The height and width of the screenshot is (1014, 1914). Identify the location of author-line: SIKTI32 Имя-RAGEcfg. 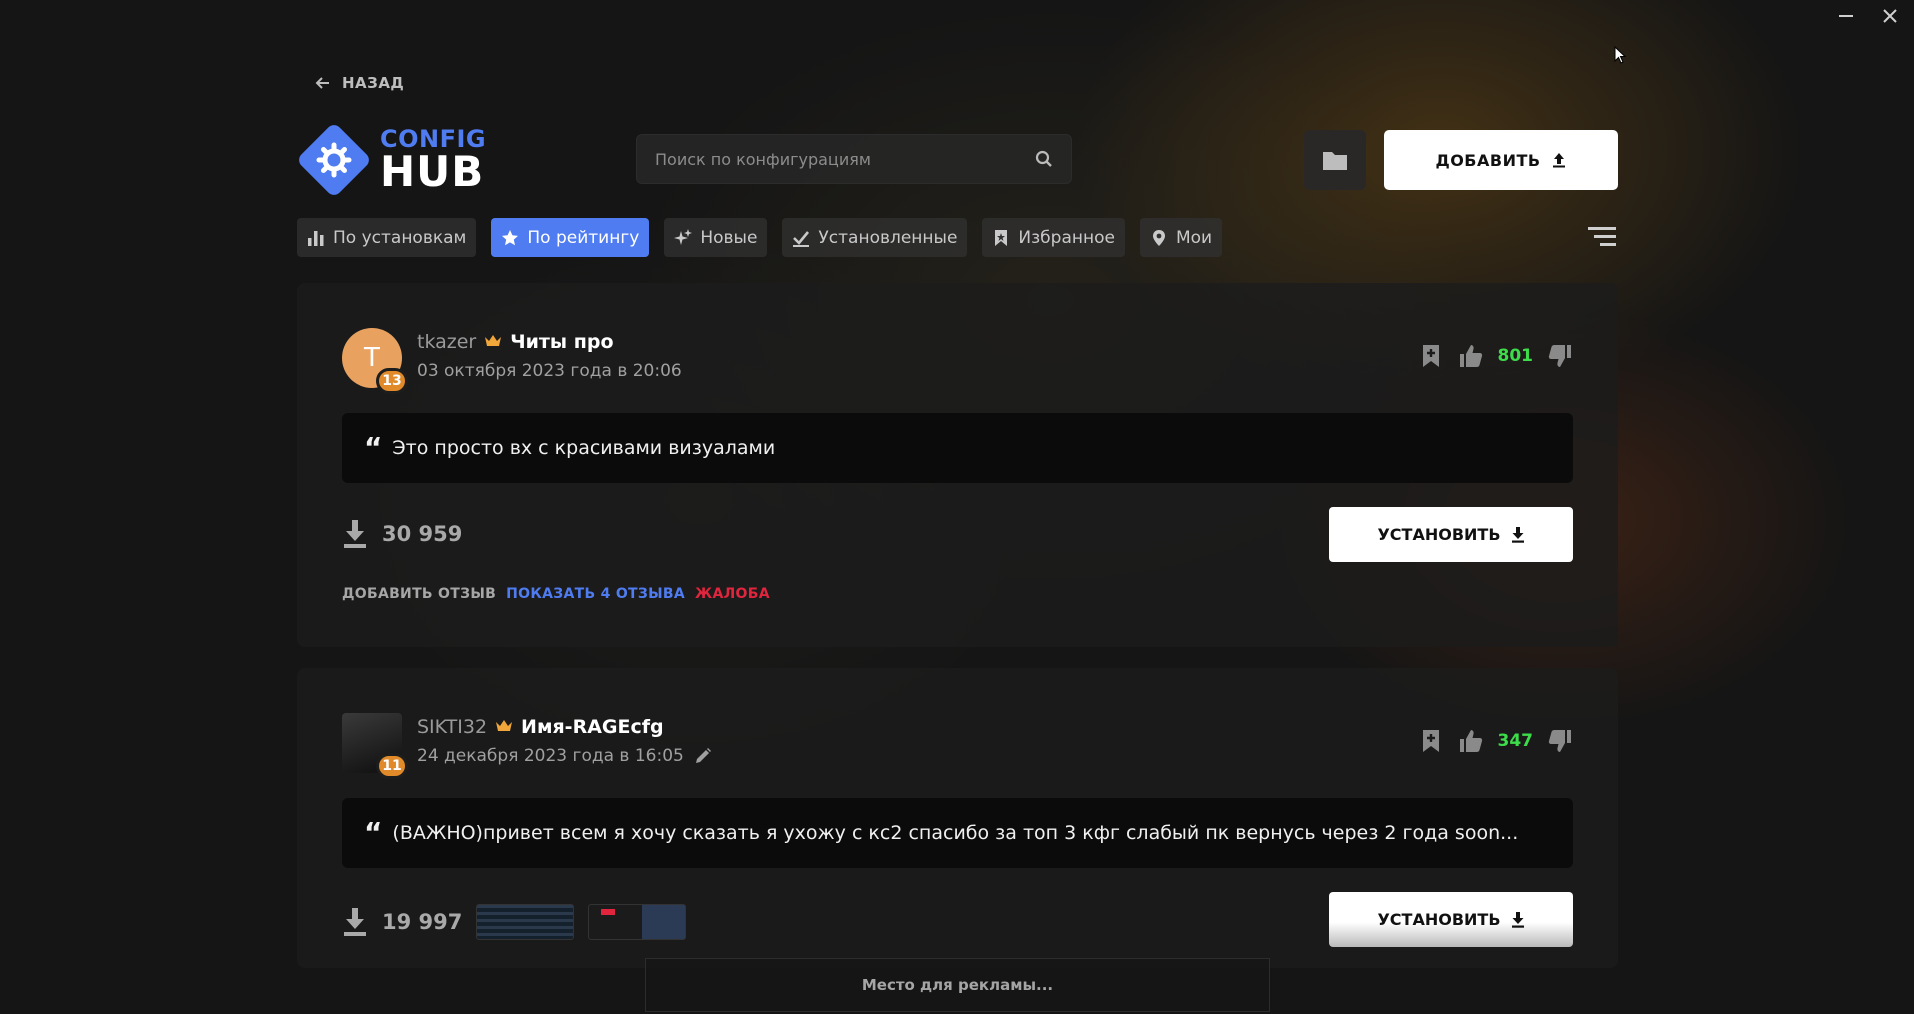
(540, 727).